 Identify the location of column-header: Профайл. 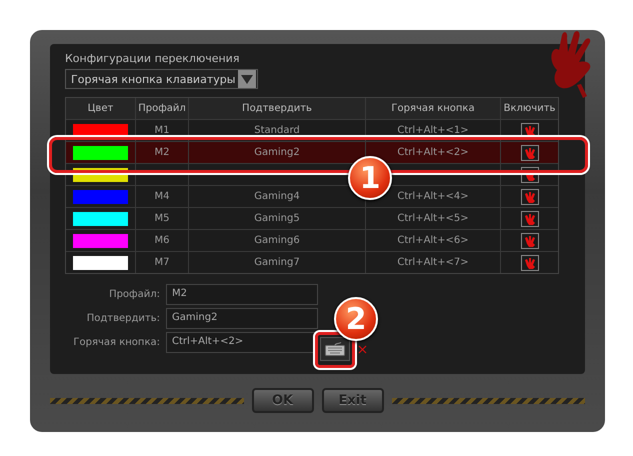
(162, 108).